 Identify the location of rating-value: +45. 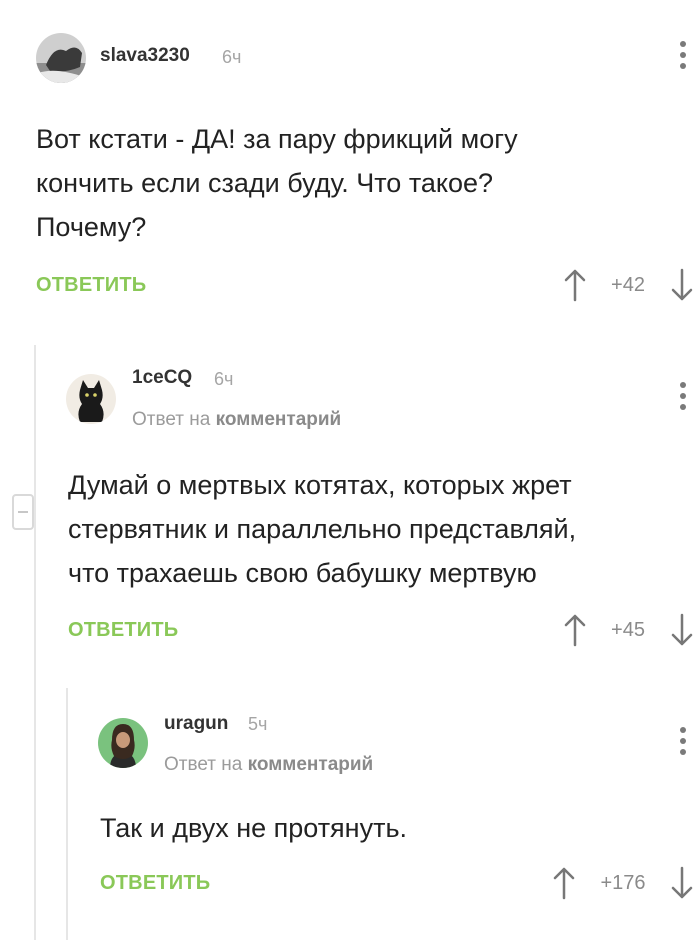
(628, 630).